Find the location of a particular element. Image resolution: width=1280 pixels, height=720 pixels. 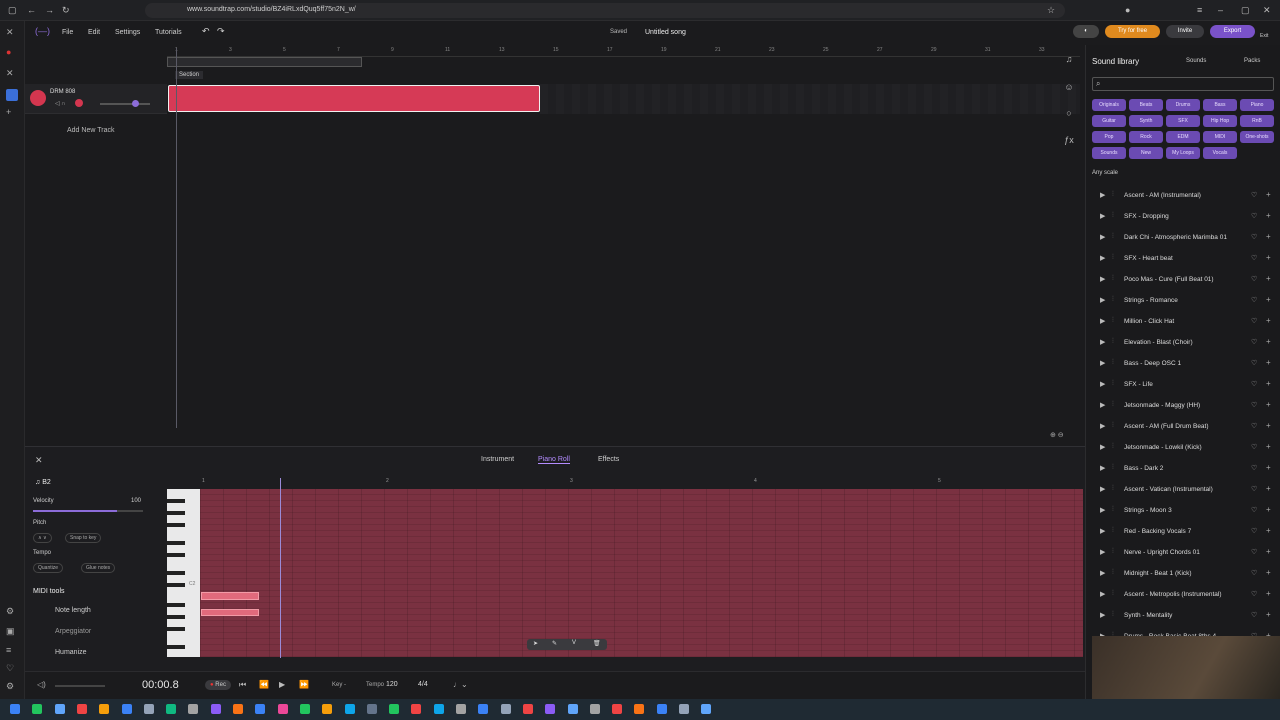

loop-section-bar is located at coordinates (264, 62).